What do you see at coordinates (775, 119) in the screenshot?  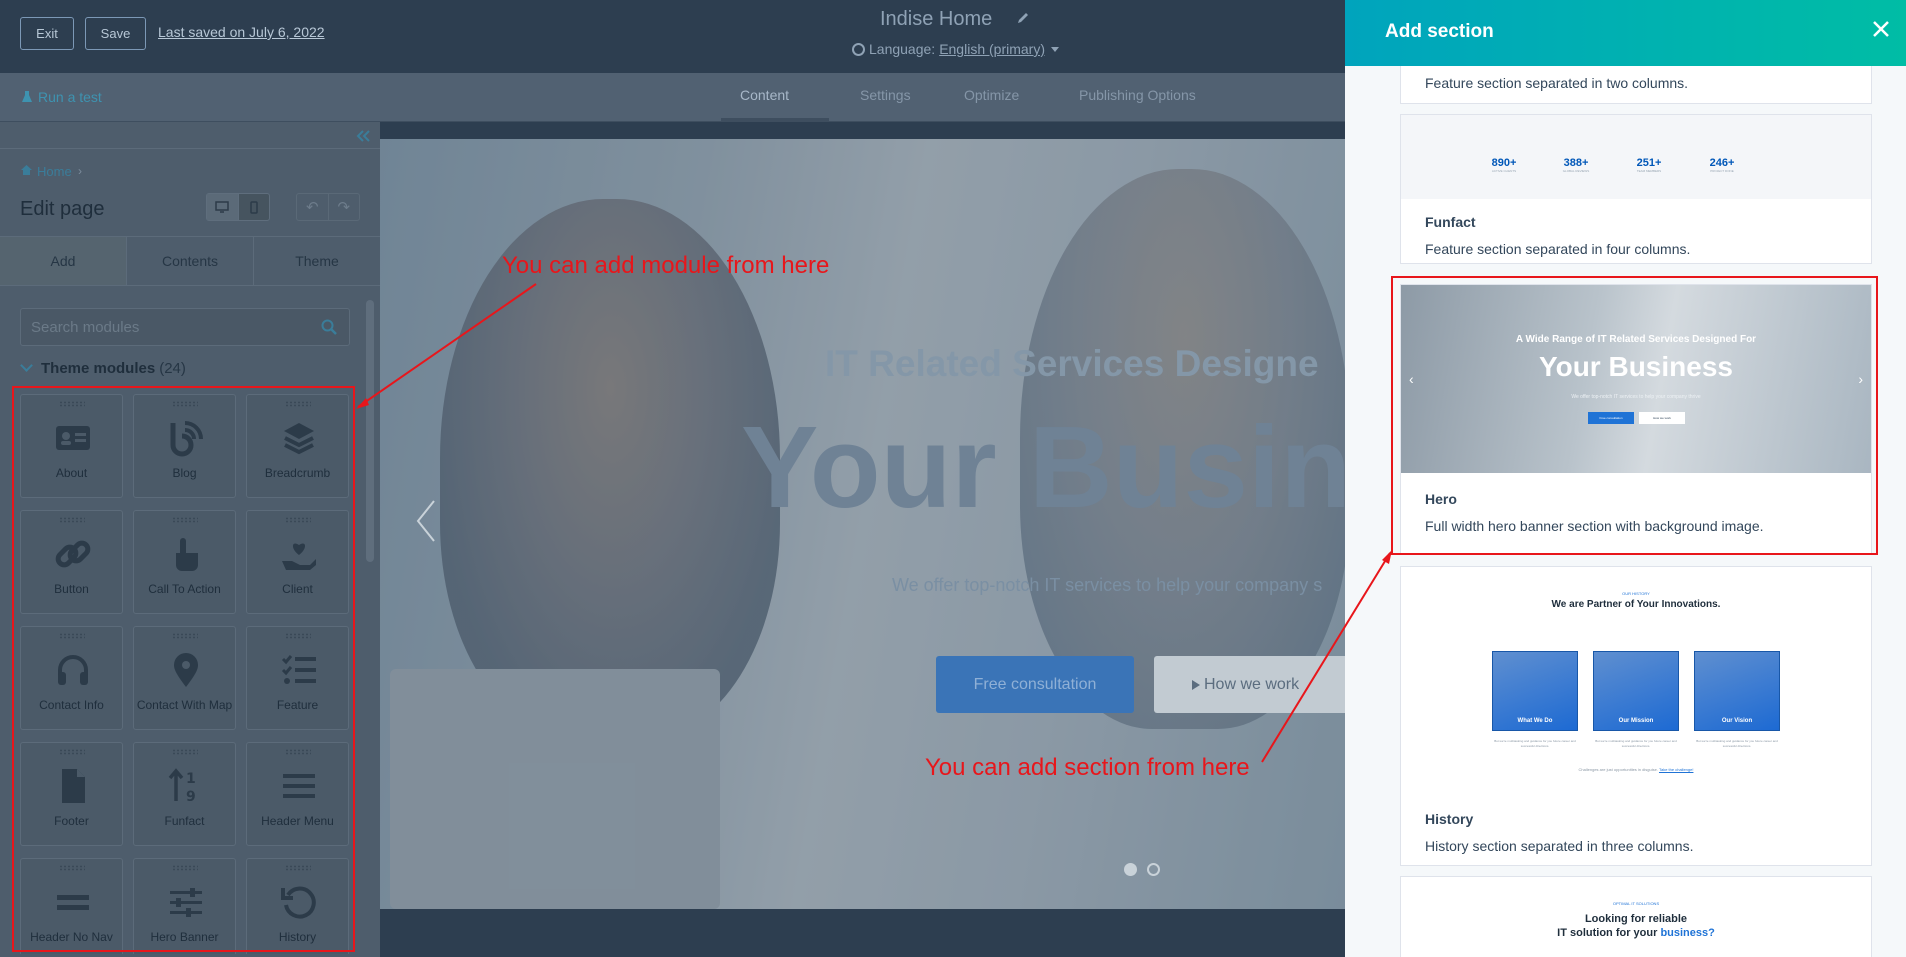 I see `active-tab-indicator` at bounding box center [775, 119].